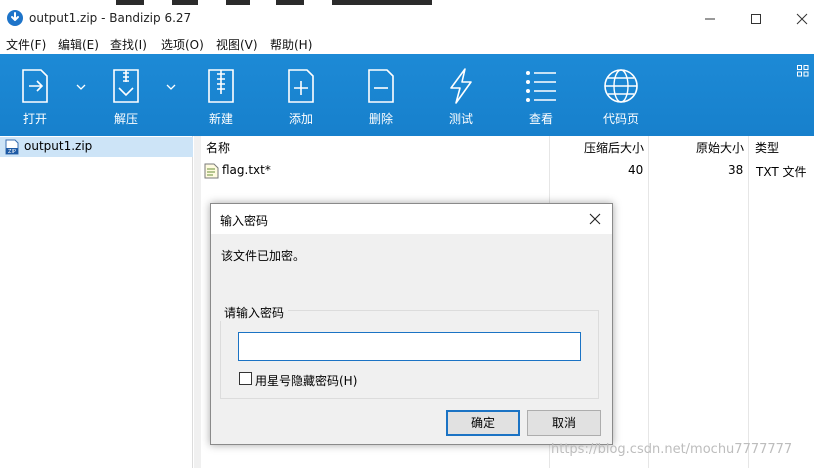 The height and width of the screenshot is (468, 814). I want to click on dialog-close-button, so click(595, 219).